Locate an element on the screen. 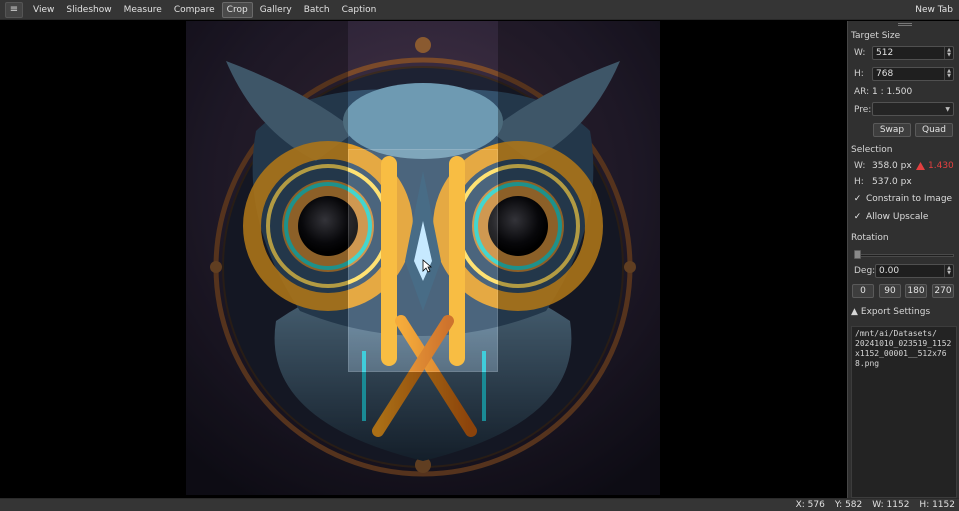 The image size is (959, 511). rotation-title: Rotation is located at coordinates (870, 238).